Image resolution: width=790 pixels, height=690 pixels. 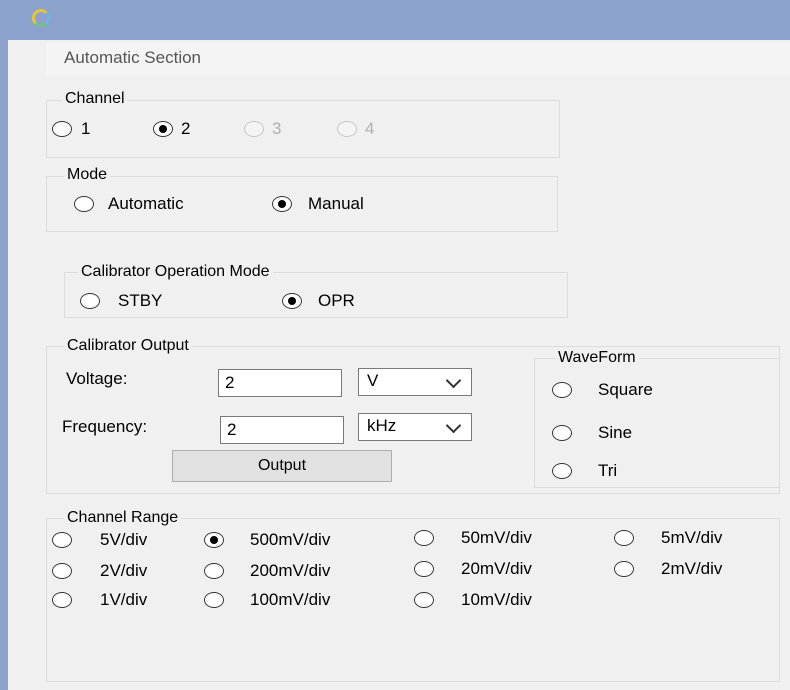 I want to click on mode-manual-label: Manual, so click(x=336, y=203).